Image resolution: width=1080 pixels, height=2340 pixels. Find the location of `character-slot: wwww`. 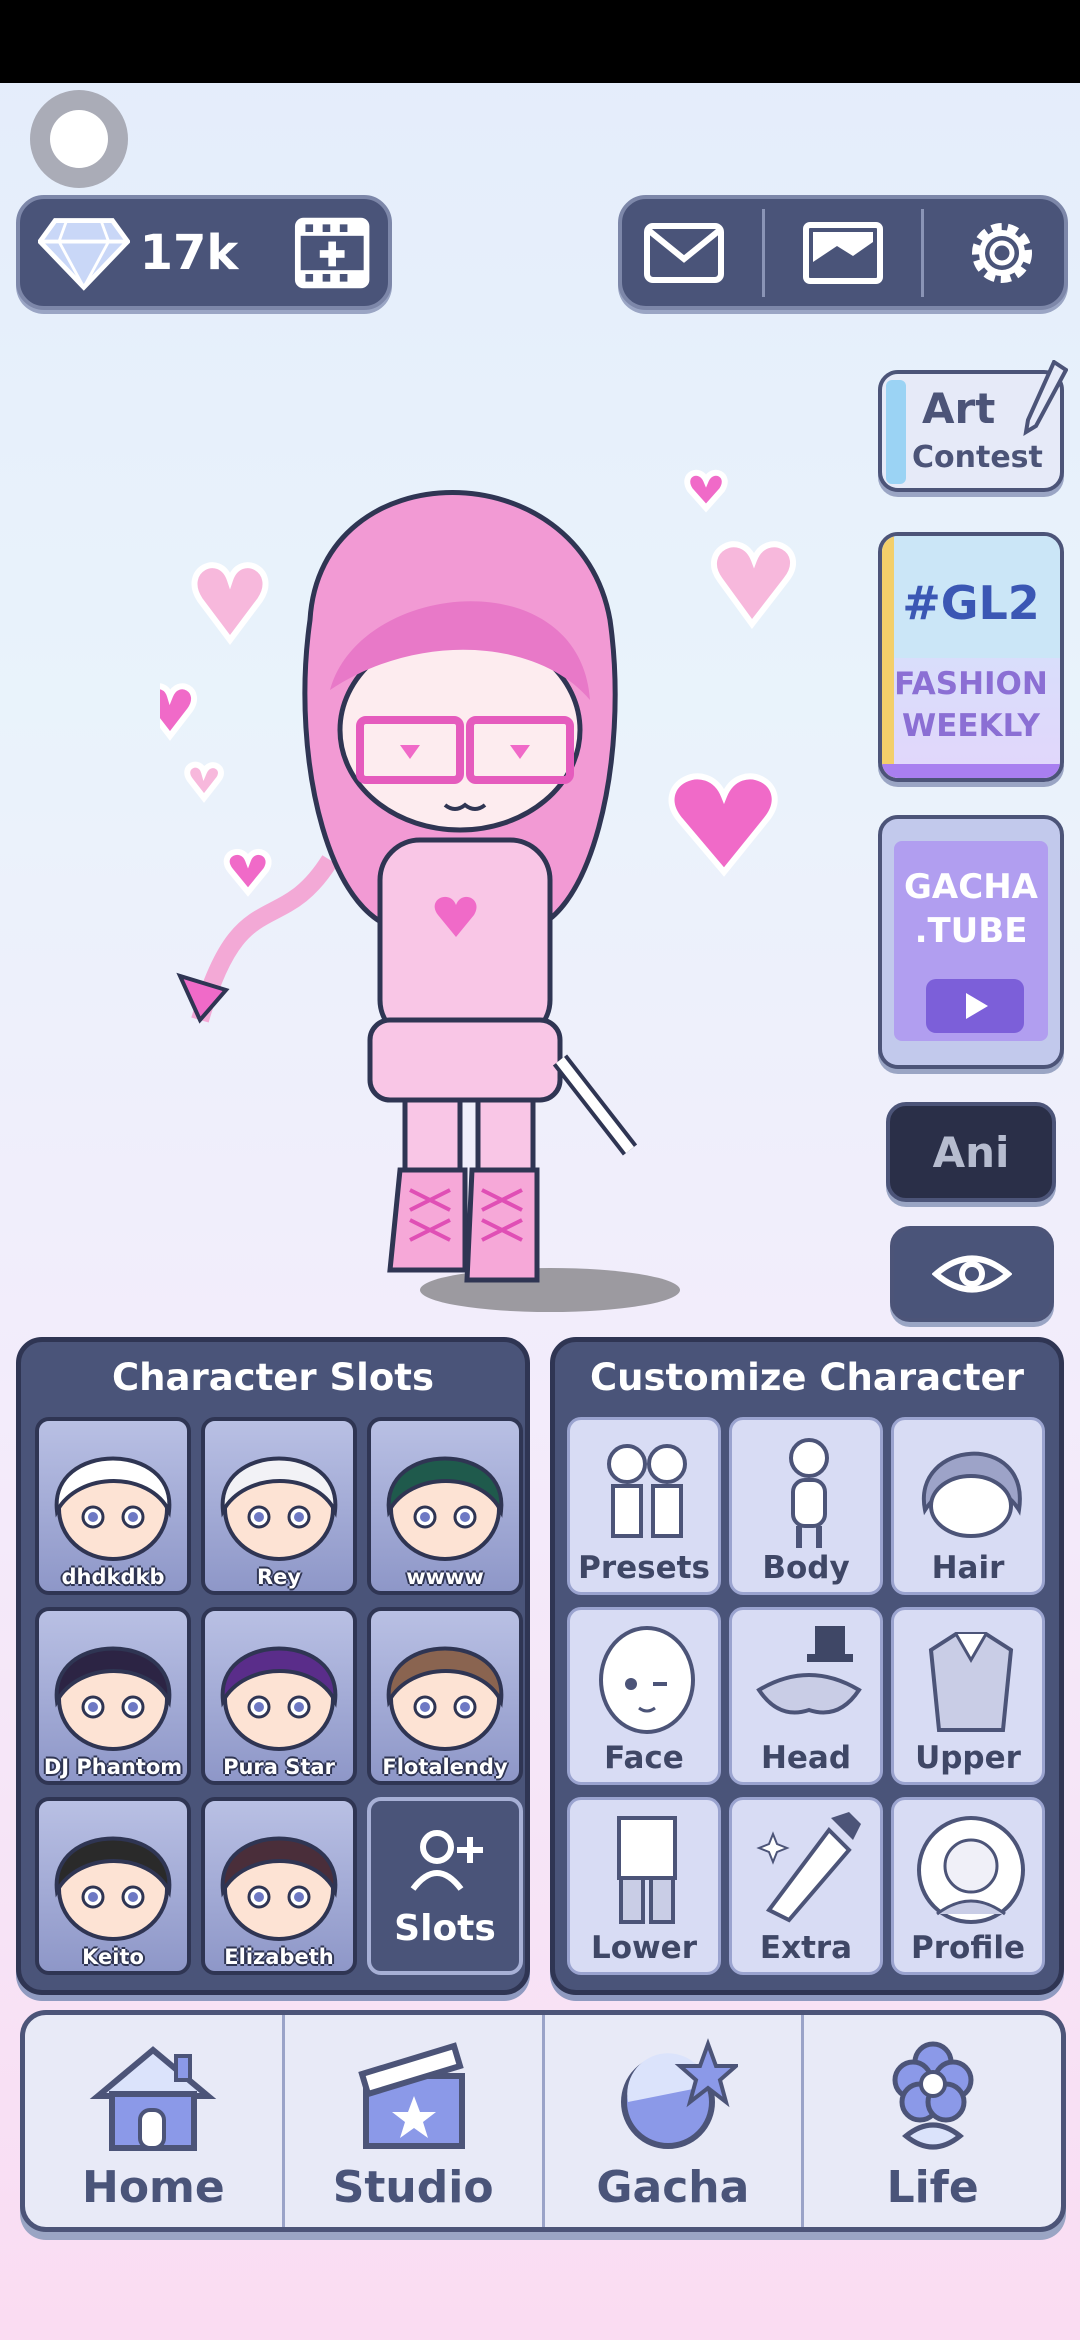

character-slot: wwww is located at coordinates (445, 1506).